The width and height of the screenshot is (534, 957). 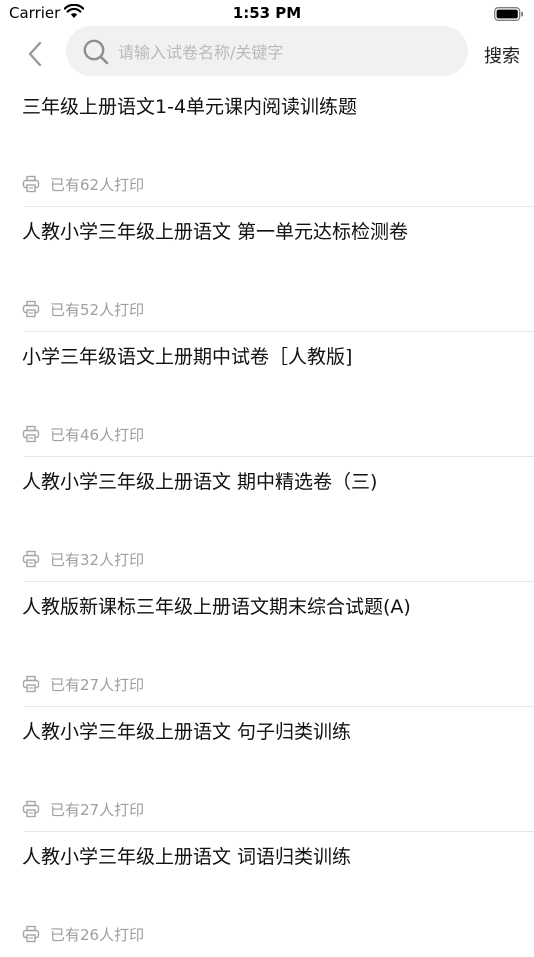 I want to click on list-item: 人教小学三年级上册语文 词语归类训练 已有26人打印, so click(x=267, y=894).